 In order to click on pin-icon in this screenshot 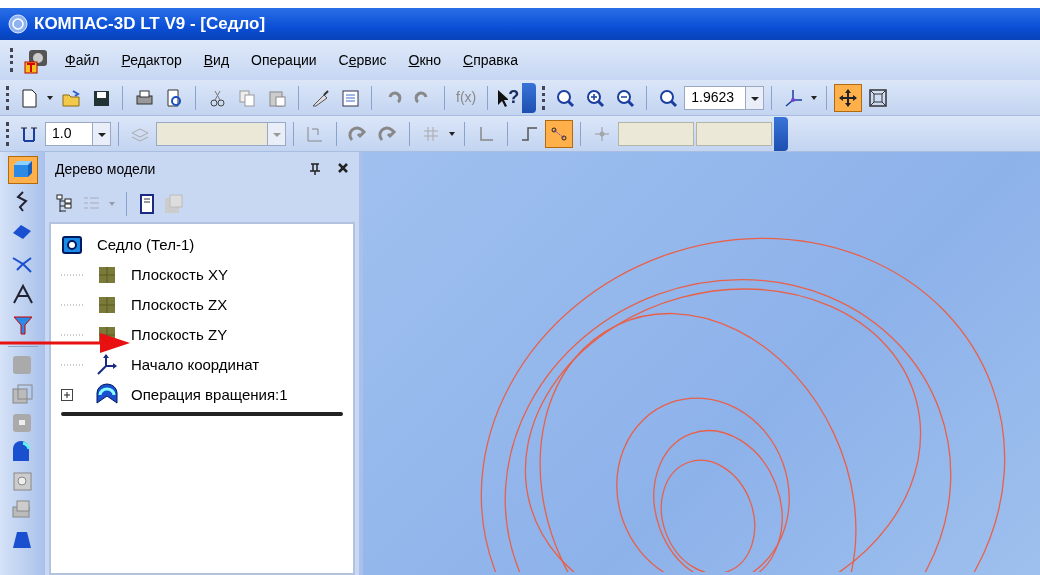, I will do `click(315, 169)`.